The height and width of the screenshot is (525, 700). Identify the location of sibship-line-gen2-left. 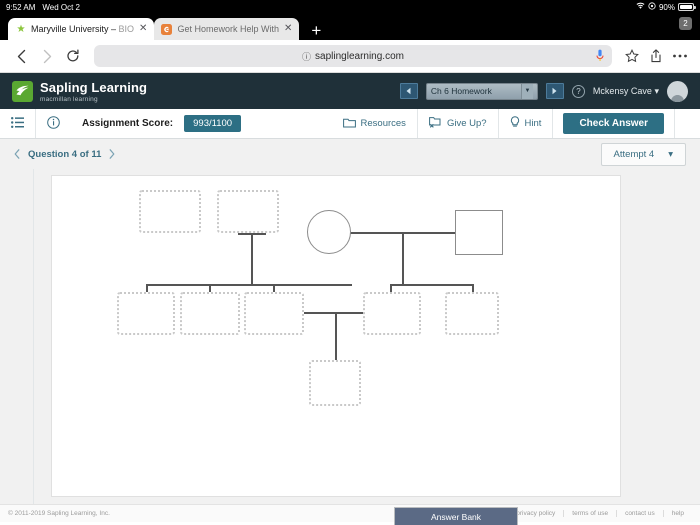
(249, 285).